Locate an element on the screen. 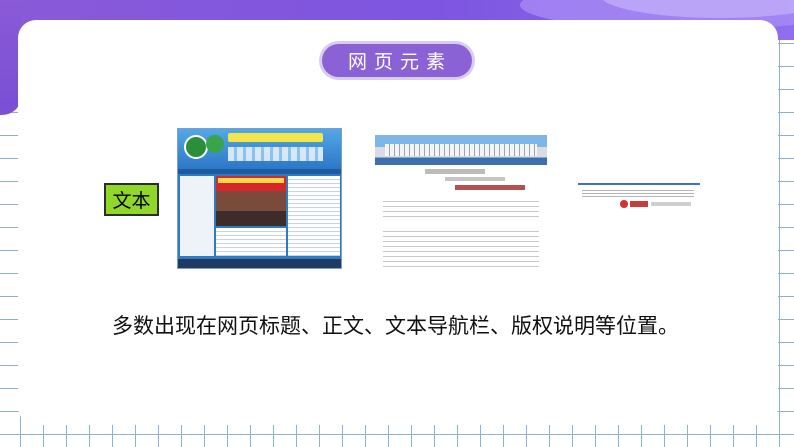 The width and height of the screenshot is (794, 447). homepage-news-photo is located at coordinates (251, 201).